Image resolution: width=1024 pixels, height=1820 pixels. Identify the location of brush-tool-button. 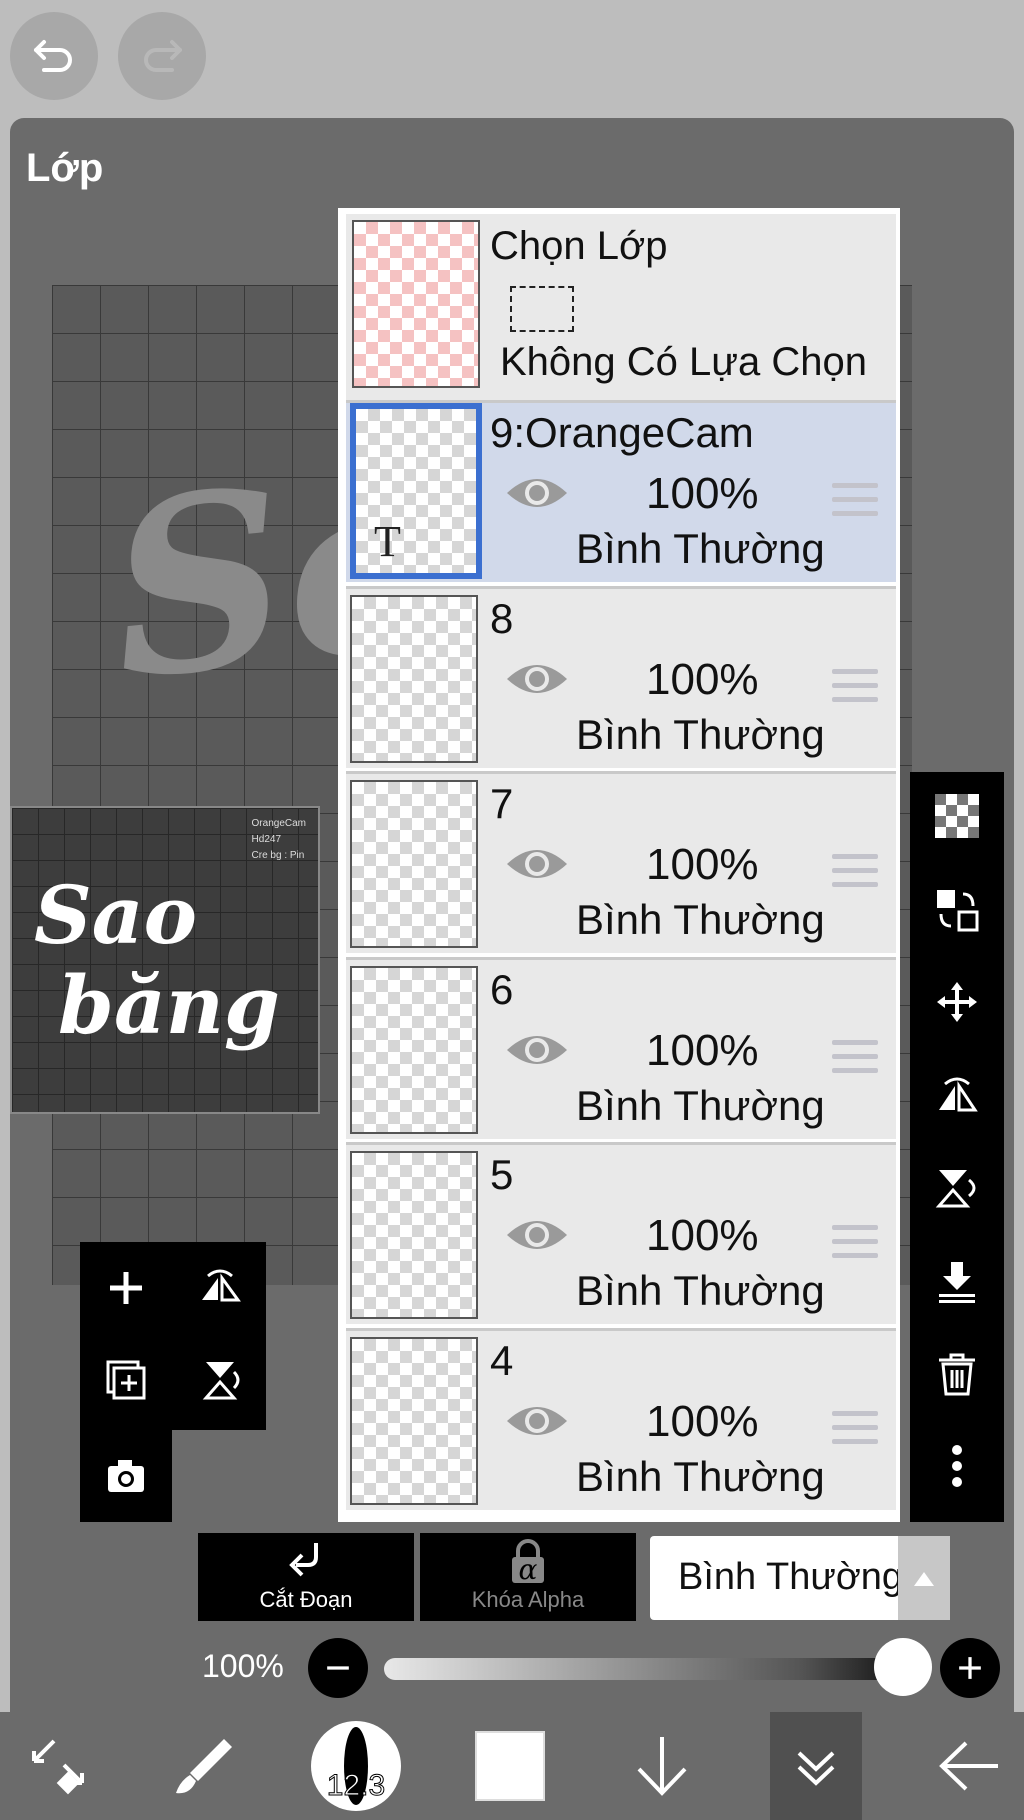
(203, 1766).